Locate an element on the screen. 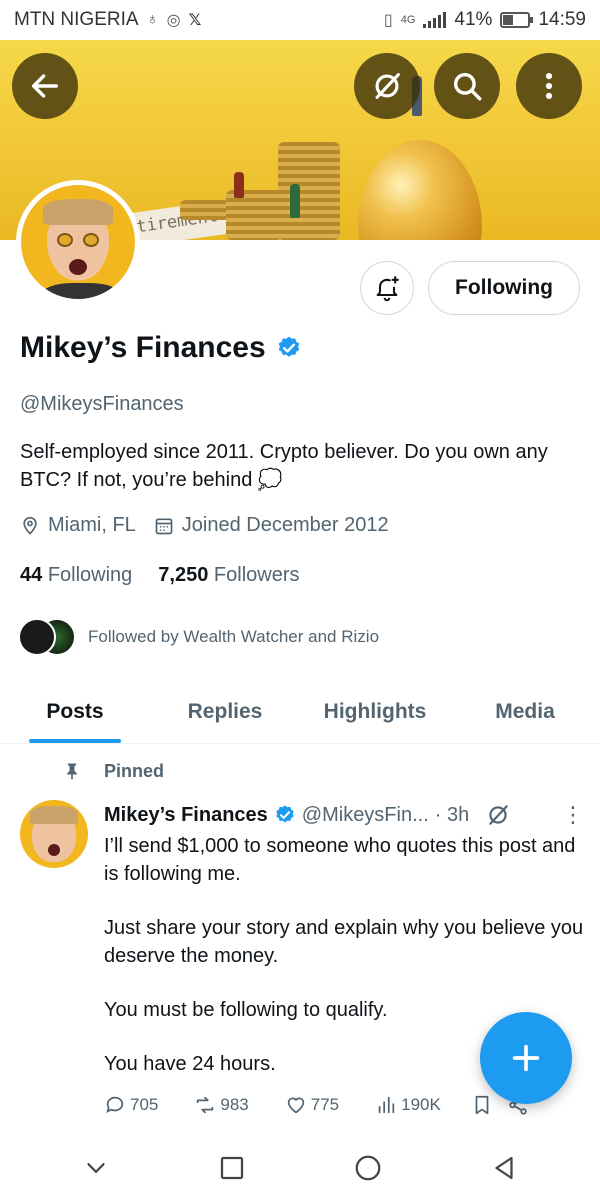  golden-egg is located at coordinates (420, 190).